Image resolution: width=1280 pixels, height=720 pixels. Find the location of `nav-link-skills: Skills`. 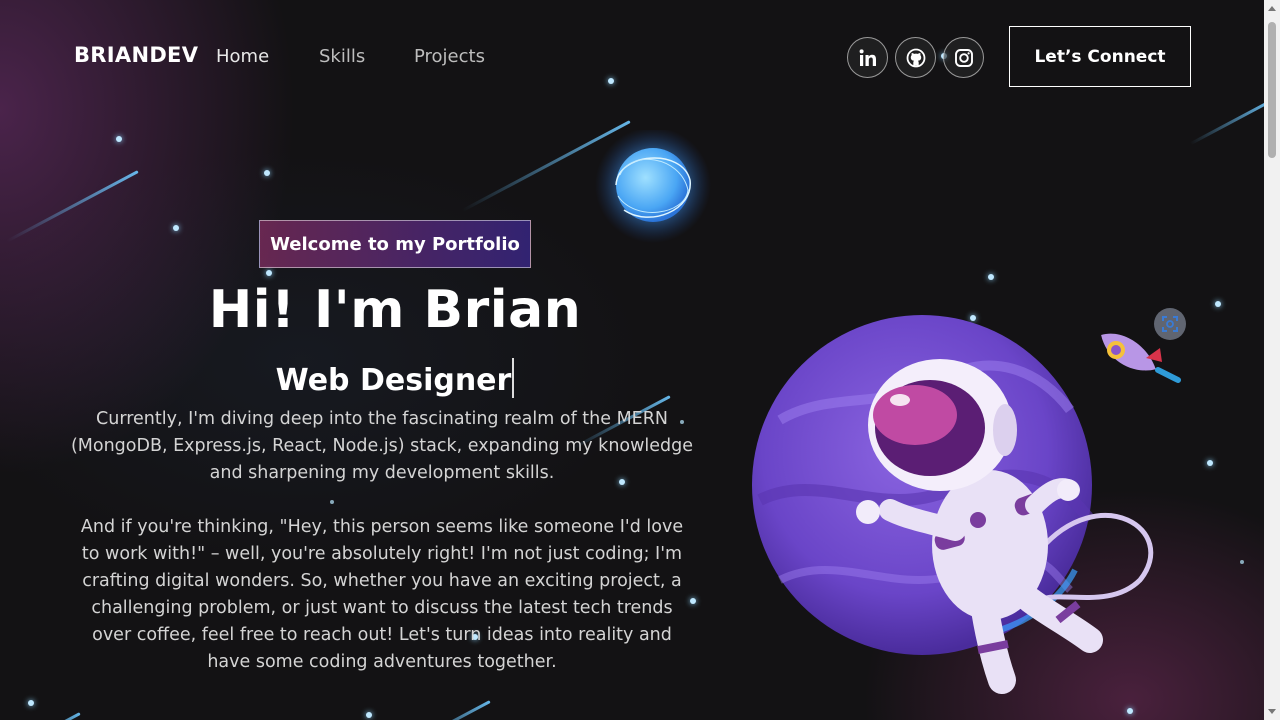

nav-link-skills: Skills is located at coordinates (342, 56).